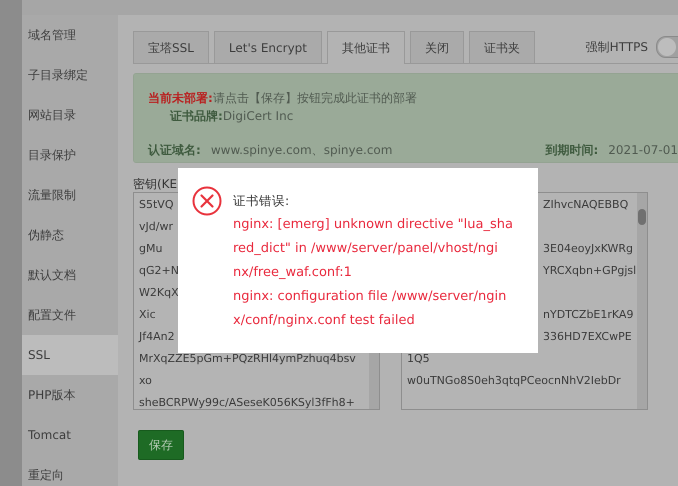 This screenshot has width=678, height=486. I want to click on error-message-line: nx/free_waf.conf:1, so click(293, 273).